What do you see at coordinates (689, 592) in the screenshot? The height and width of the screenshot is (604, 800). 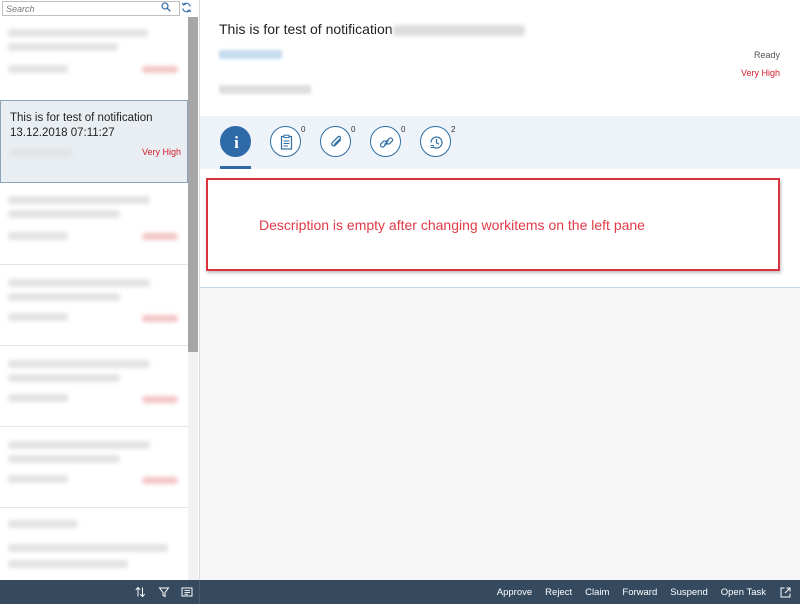 I see `suspend-button: Suspend` at bounding box center [689, 592].